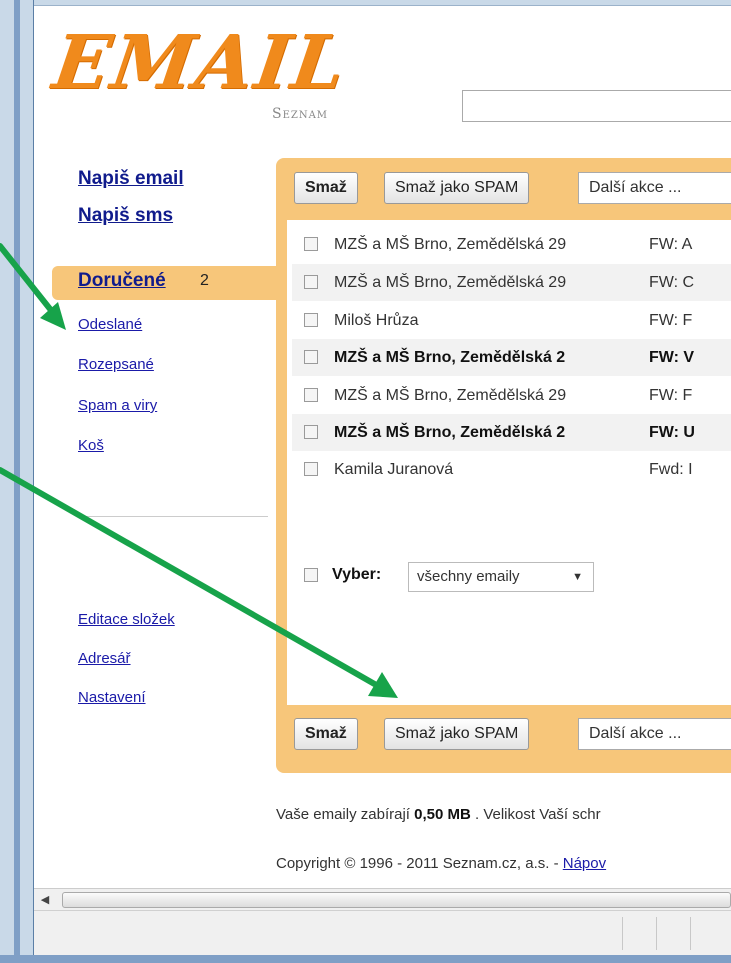 The height and width of the screenshot is (963, 731). I want to click on sidebar-divider, so click(173, 516).